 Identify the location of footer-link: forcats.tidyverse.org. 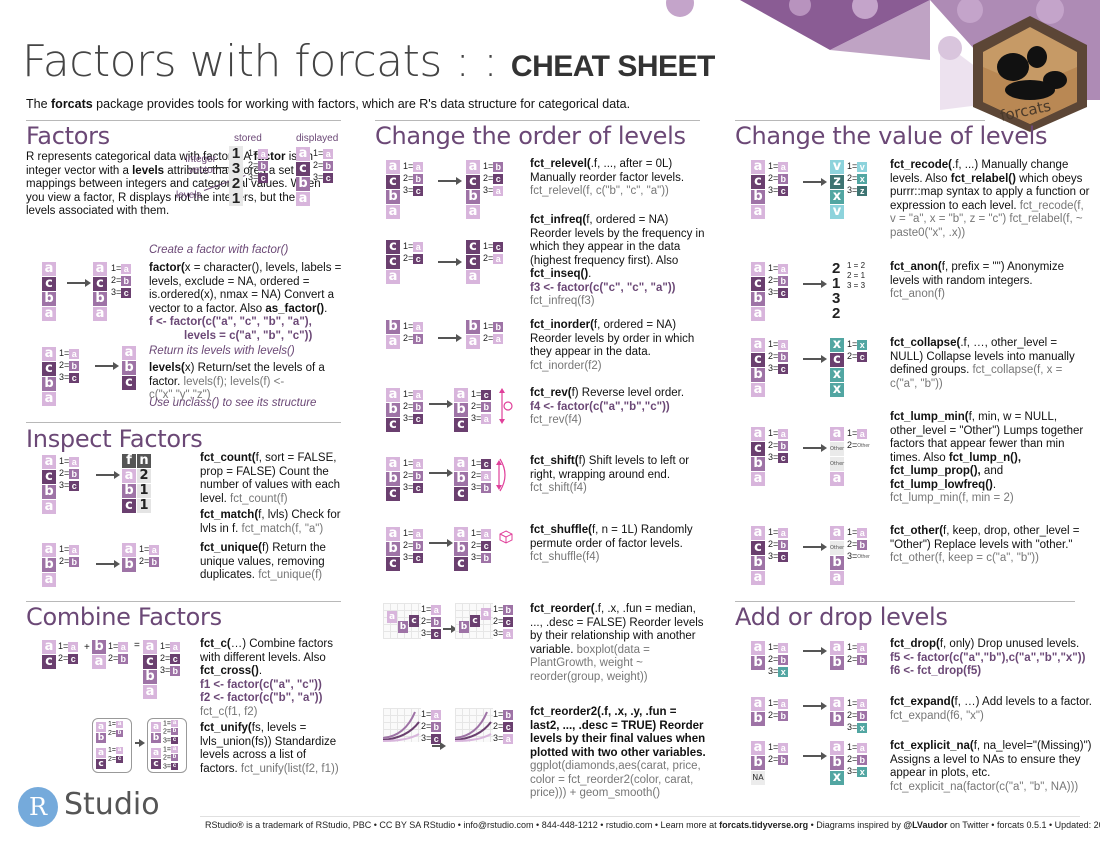
(763, 825).